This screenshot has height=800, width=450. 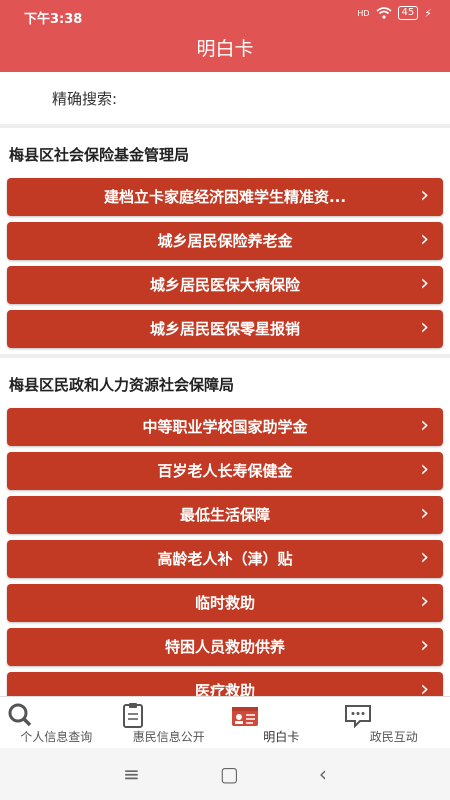 What do you see at coordinates (168, 737) in the screenshot?
I see `tab-label: 惠民信息公开` at bounding box center [168, 737].